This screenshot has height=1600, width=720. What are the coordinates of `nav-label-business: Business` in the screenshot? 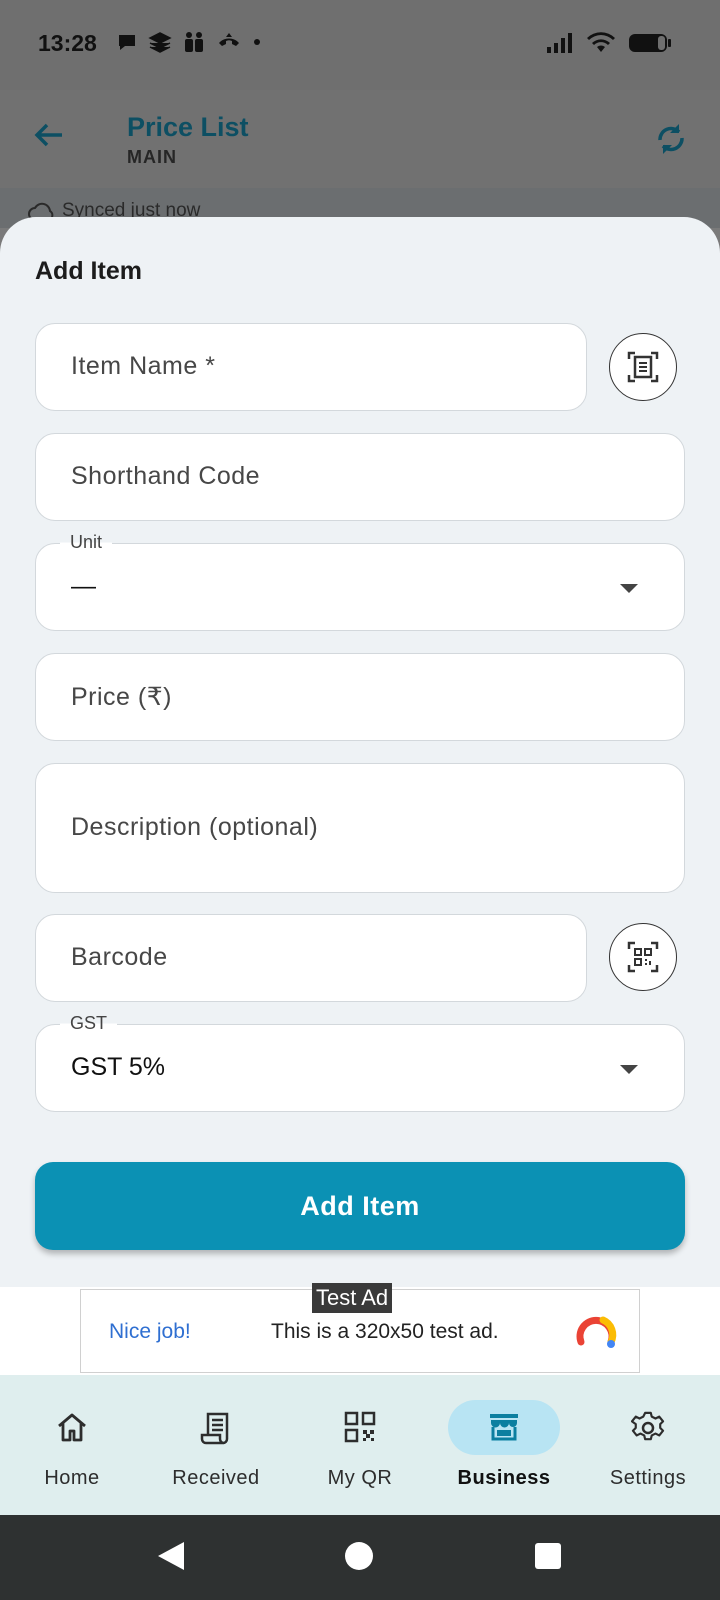 It's located at (504, 1478).